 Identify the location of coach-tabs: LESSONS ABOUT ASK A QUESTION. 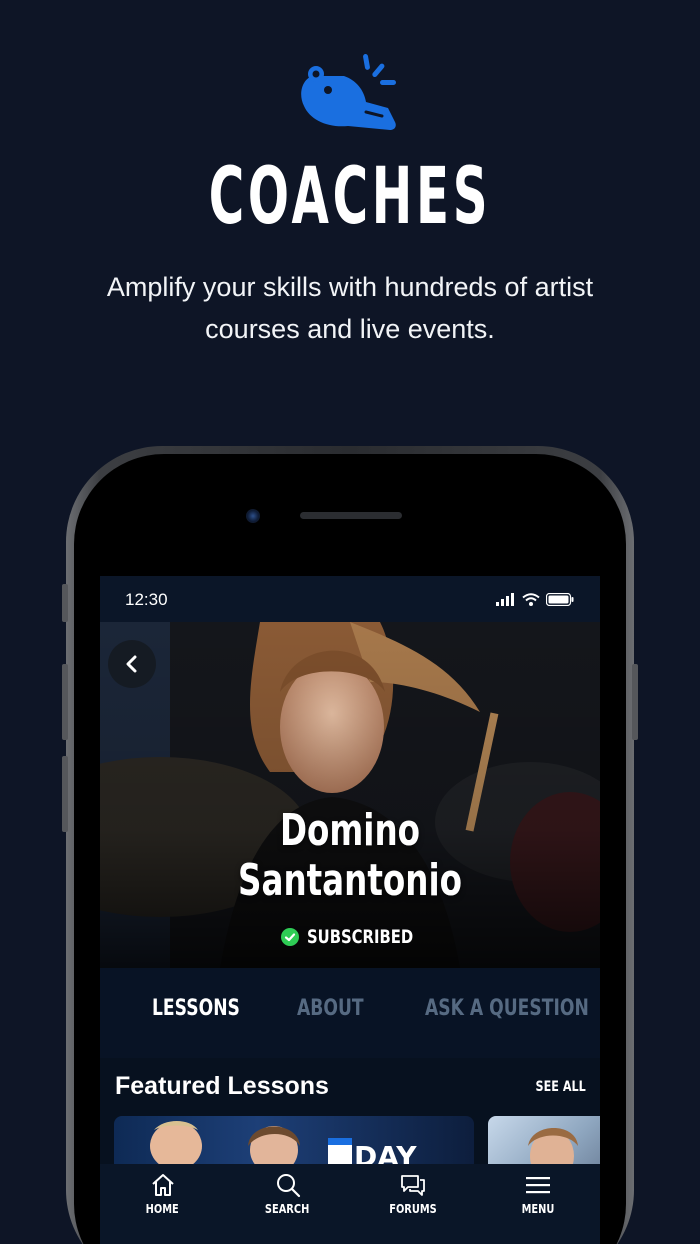
(350, 1013).